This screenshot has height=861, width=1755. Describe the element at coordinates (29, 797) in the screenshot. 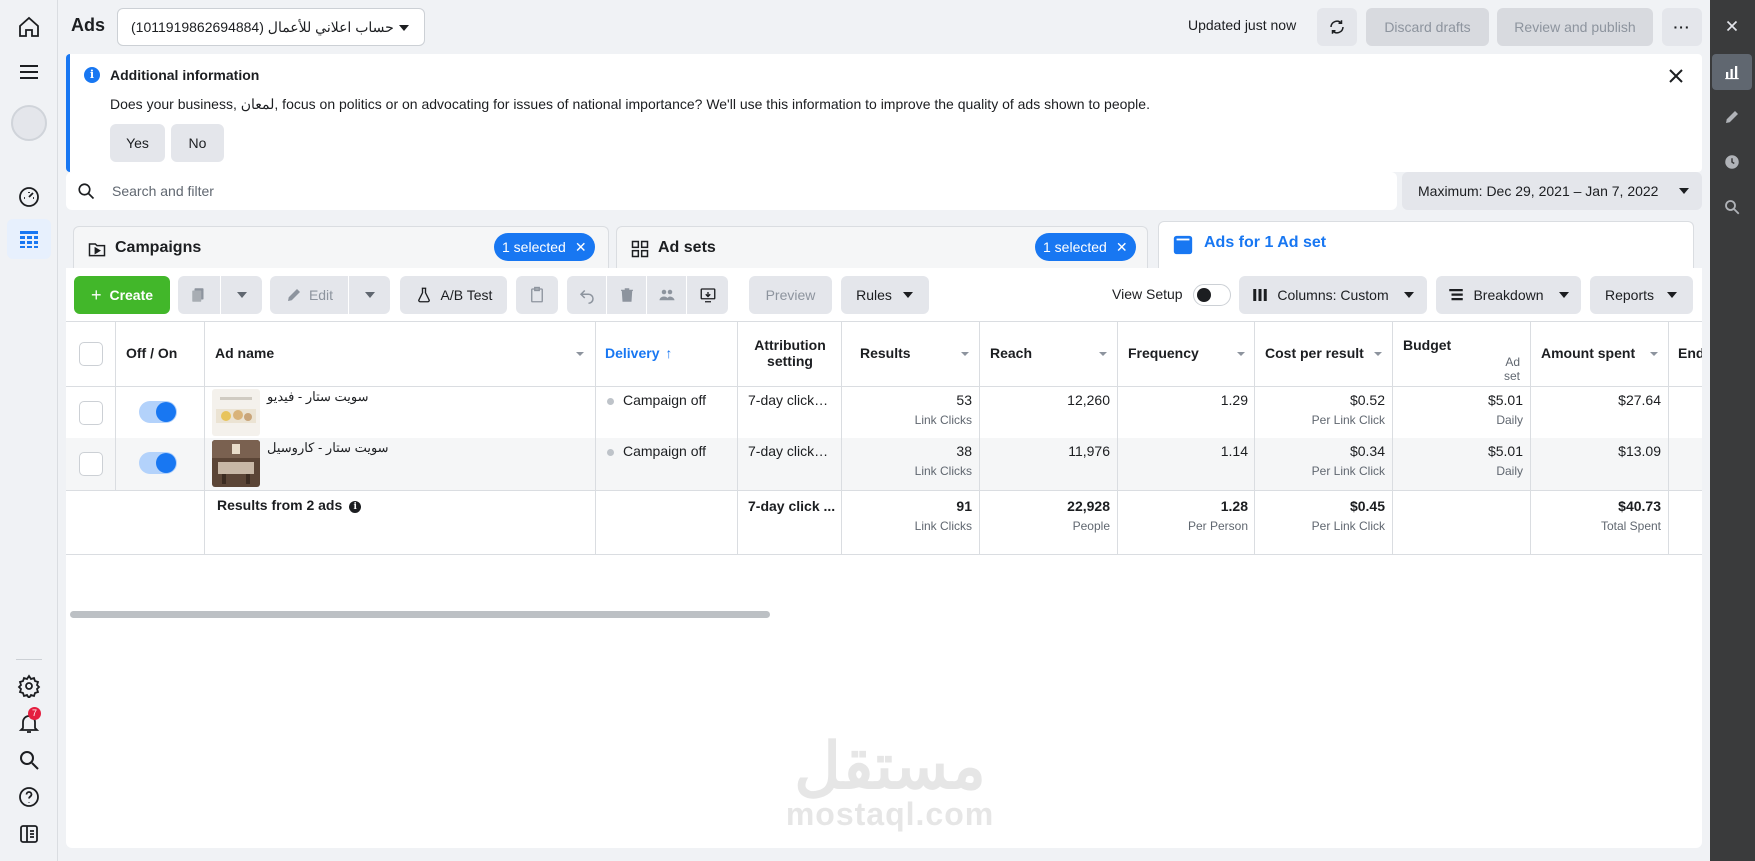

I see `help-icon` at that location.